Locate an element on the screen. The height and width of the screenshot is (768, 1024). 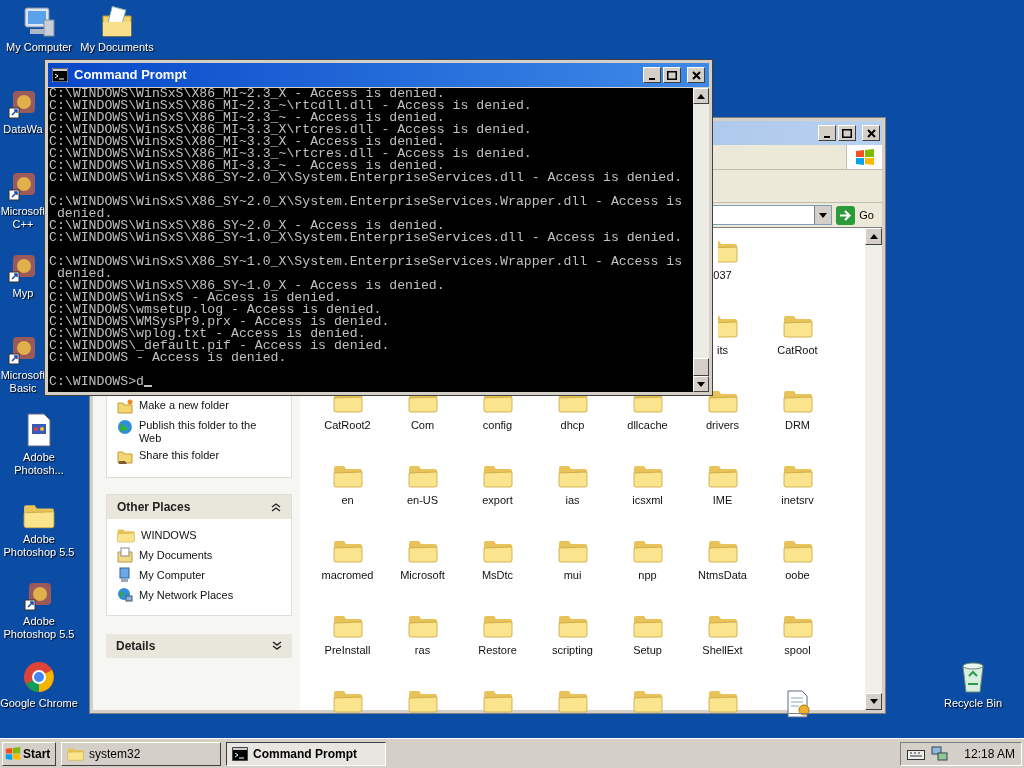
console-line: C:\WINDOWS\WinSxS\X86_MI~3.3_~\rtcres.dll - Access is denied. is located at coordinates (290, 154).